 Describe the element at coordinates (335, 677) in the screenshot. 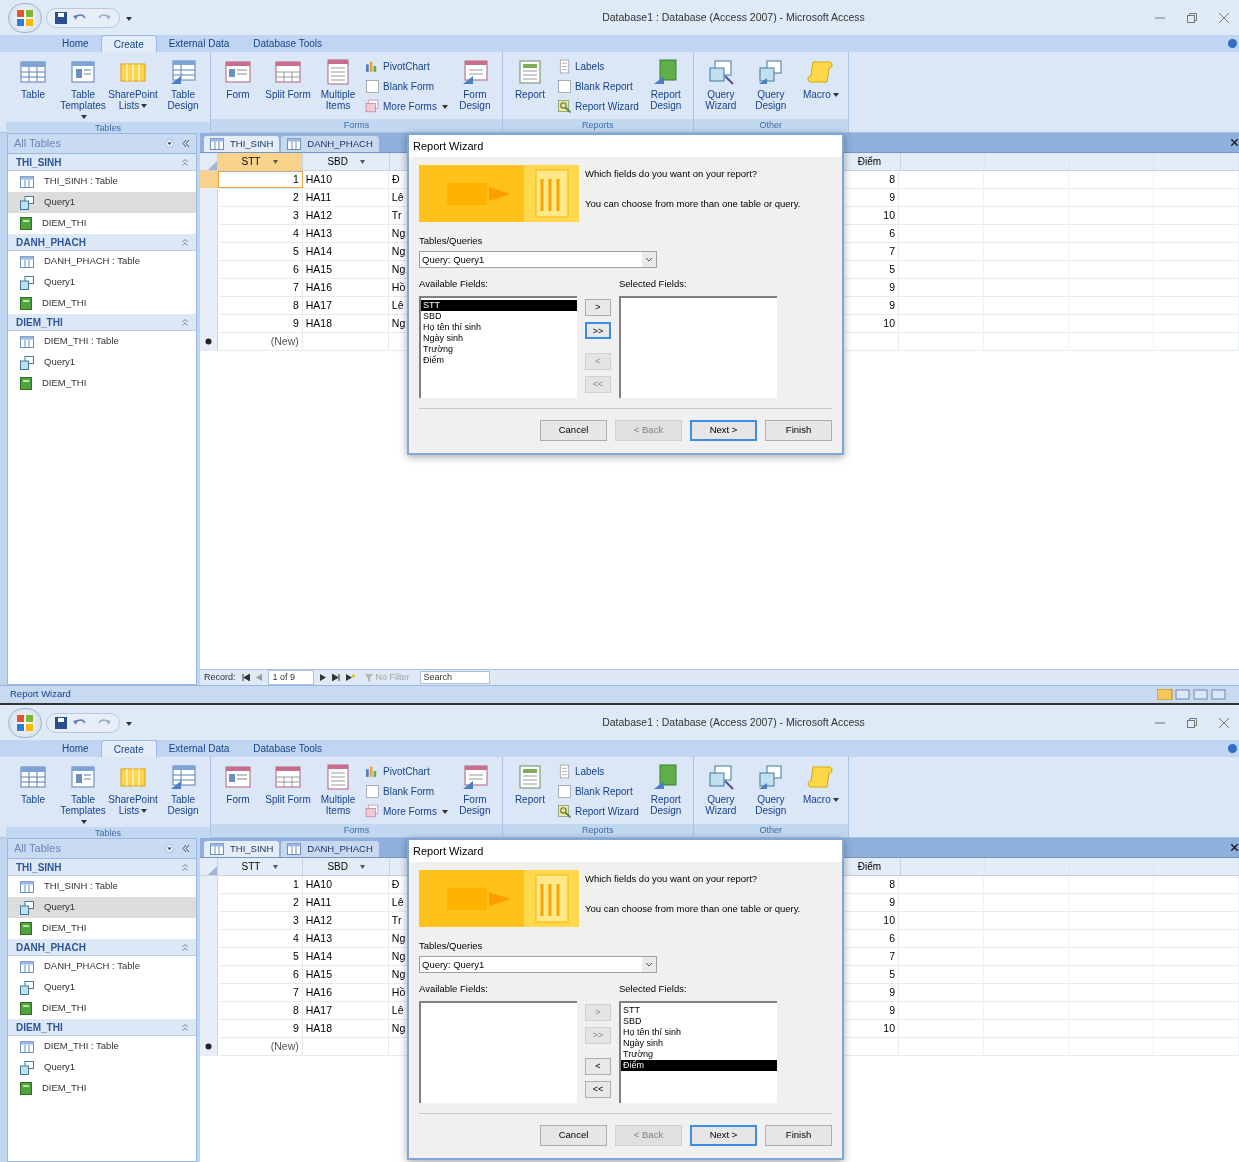

I see `last-record-icon` at that location.